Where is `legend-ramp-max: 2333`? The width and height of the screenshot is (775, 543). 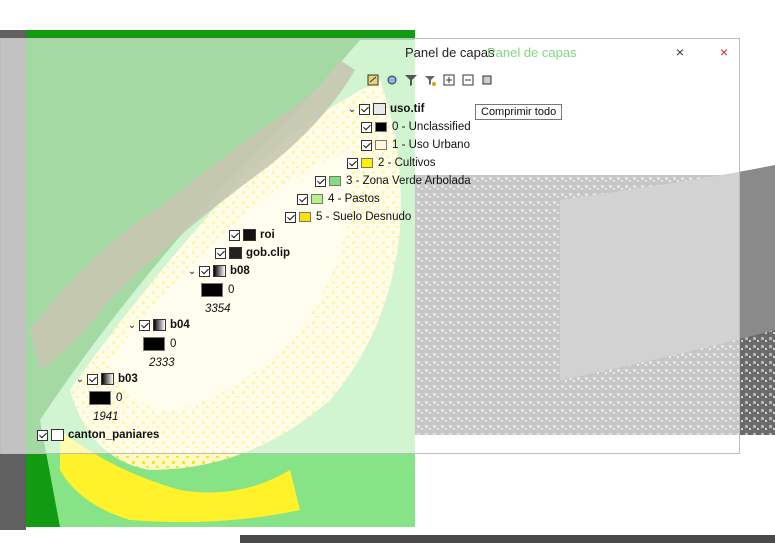 legend-ramp-max: 2333 is located at coordinates (162, 363).